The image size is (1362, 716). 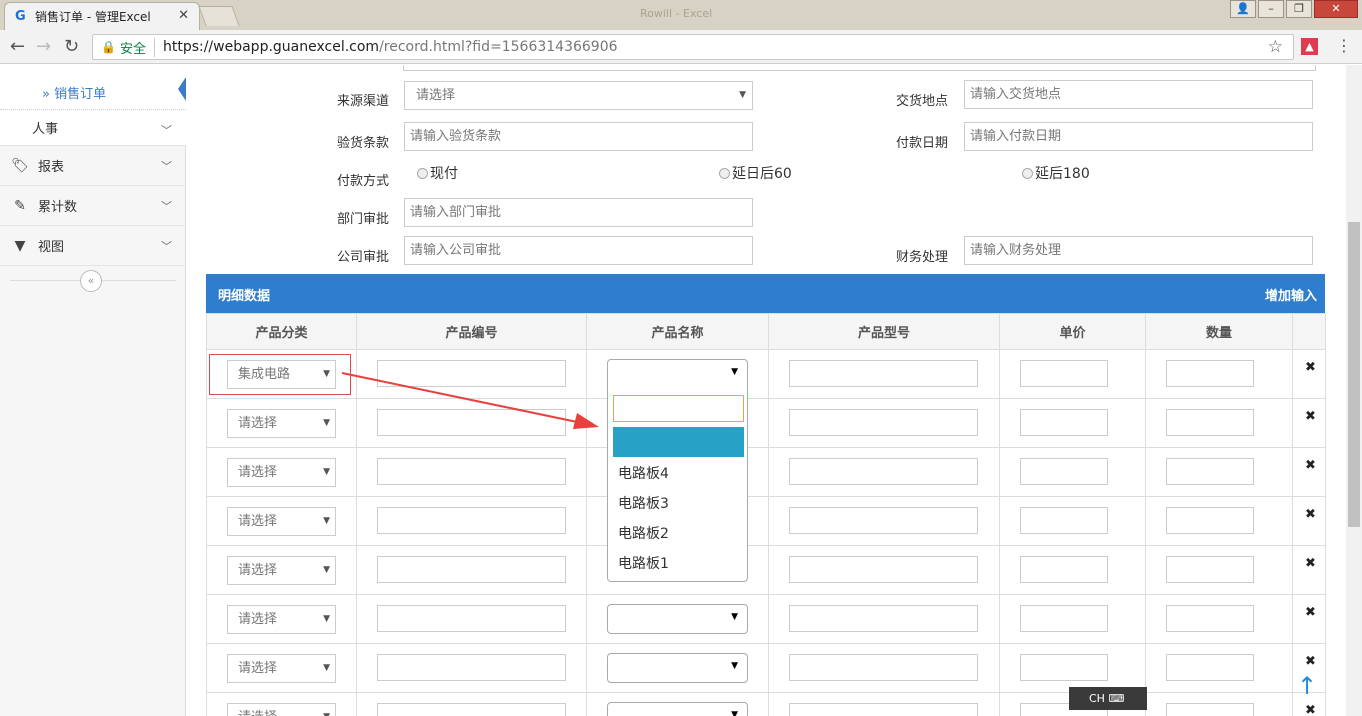 What do you see at coordinates (643, 473) in the screenshot?
I see `dropdown-option: 电路板4` at bounding box center [643, 473].